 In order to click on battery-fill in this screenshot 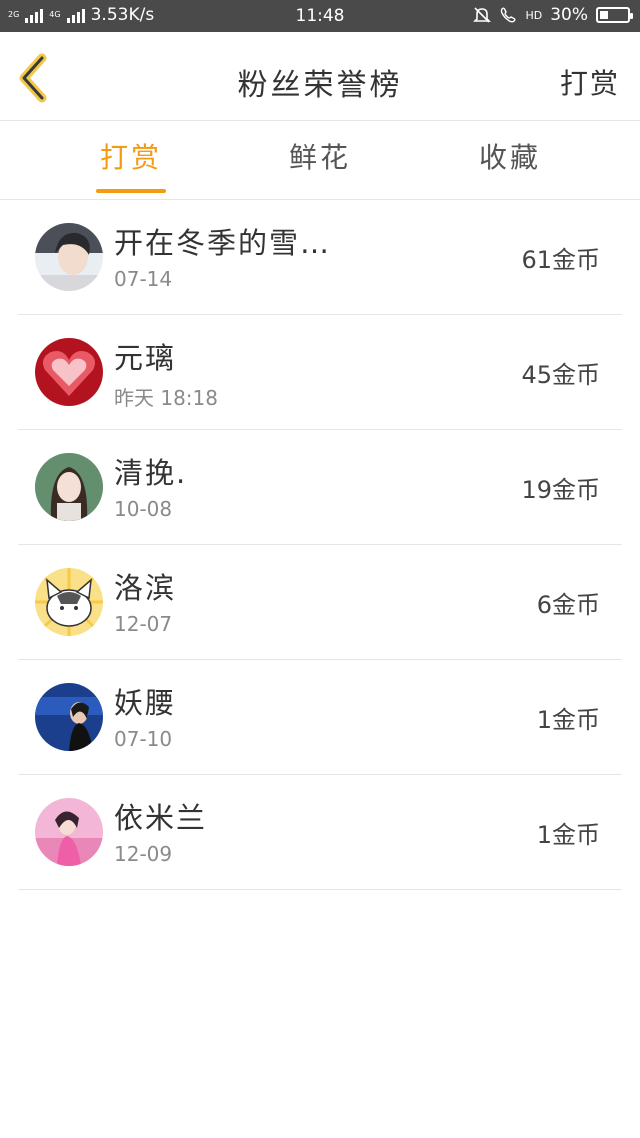, I will do `click(604, 15)`.